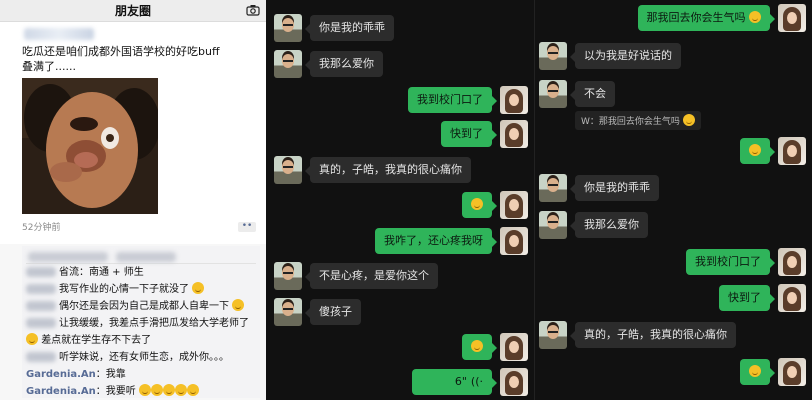  What do you see at coordinates (247, 226) in the screenshot?
I see `post-more-button: ••` at bounding box center [247, 226].